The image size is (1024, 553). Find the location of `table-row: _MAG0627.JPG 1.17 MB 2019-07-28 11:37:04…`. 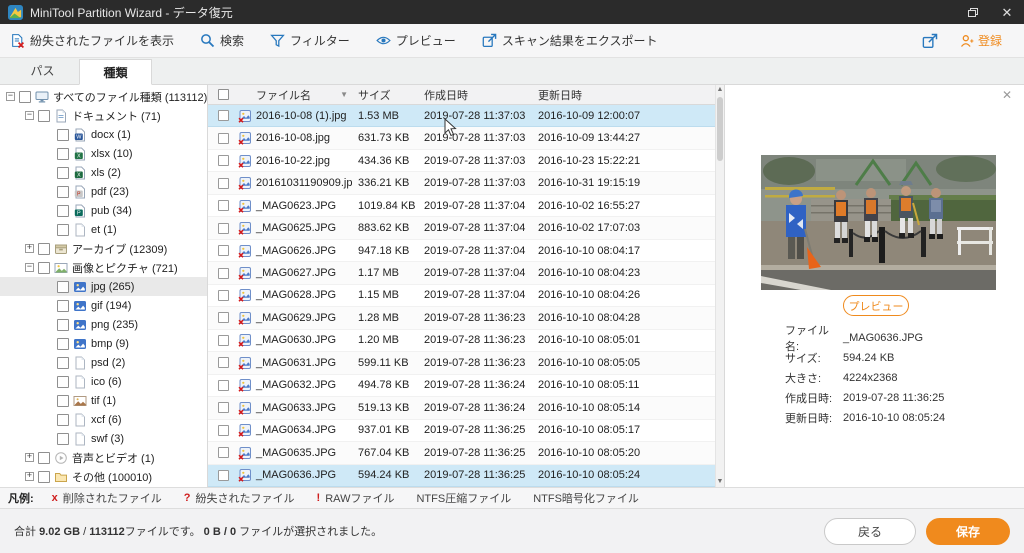

table-row: _MAG0627.JPG 1.17 MB 2019-07-28 11:37:04… is located at coordinates (461, 273).